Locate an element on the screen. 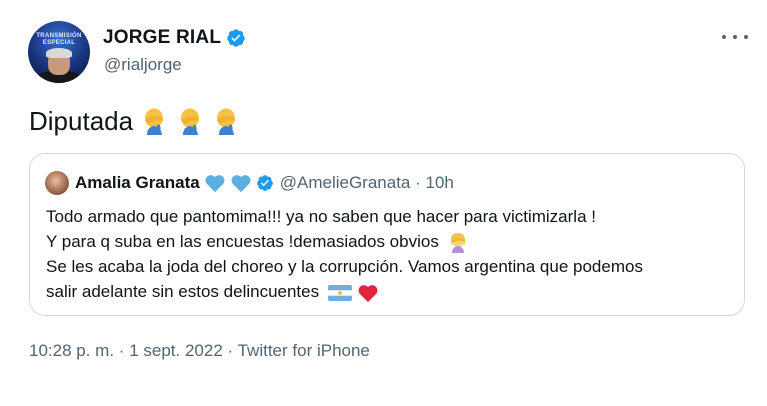  tweet-source: Twitter for iPhone is located at coordinates (304, 350).